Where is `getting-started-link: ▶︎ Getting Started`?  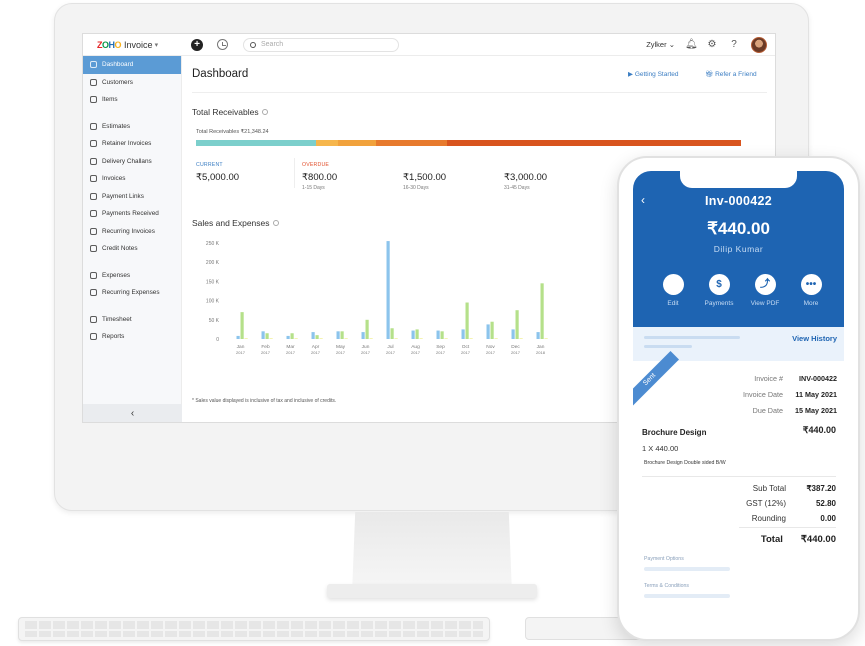
getting-started-link: ▶︎ Getting Started is located at coordinates (653, 74).